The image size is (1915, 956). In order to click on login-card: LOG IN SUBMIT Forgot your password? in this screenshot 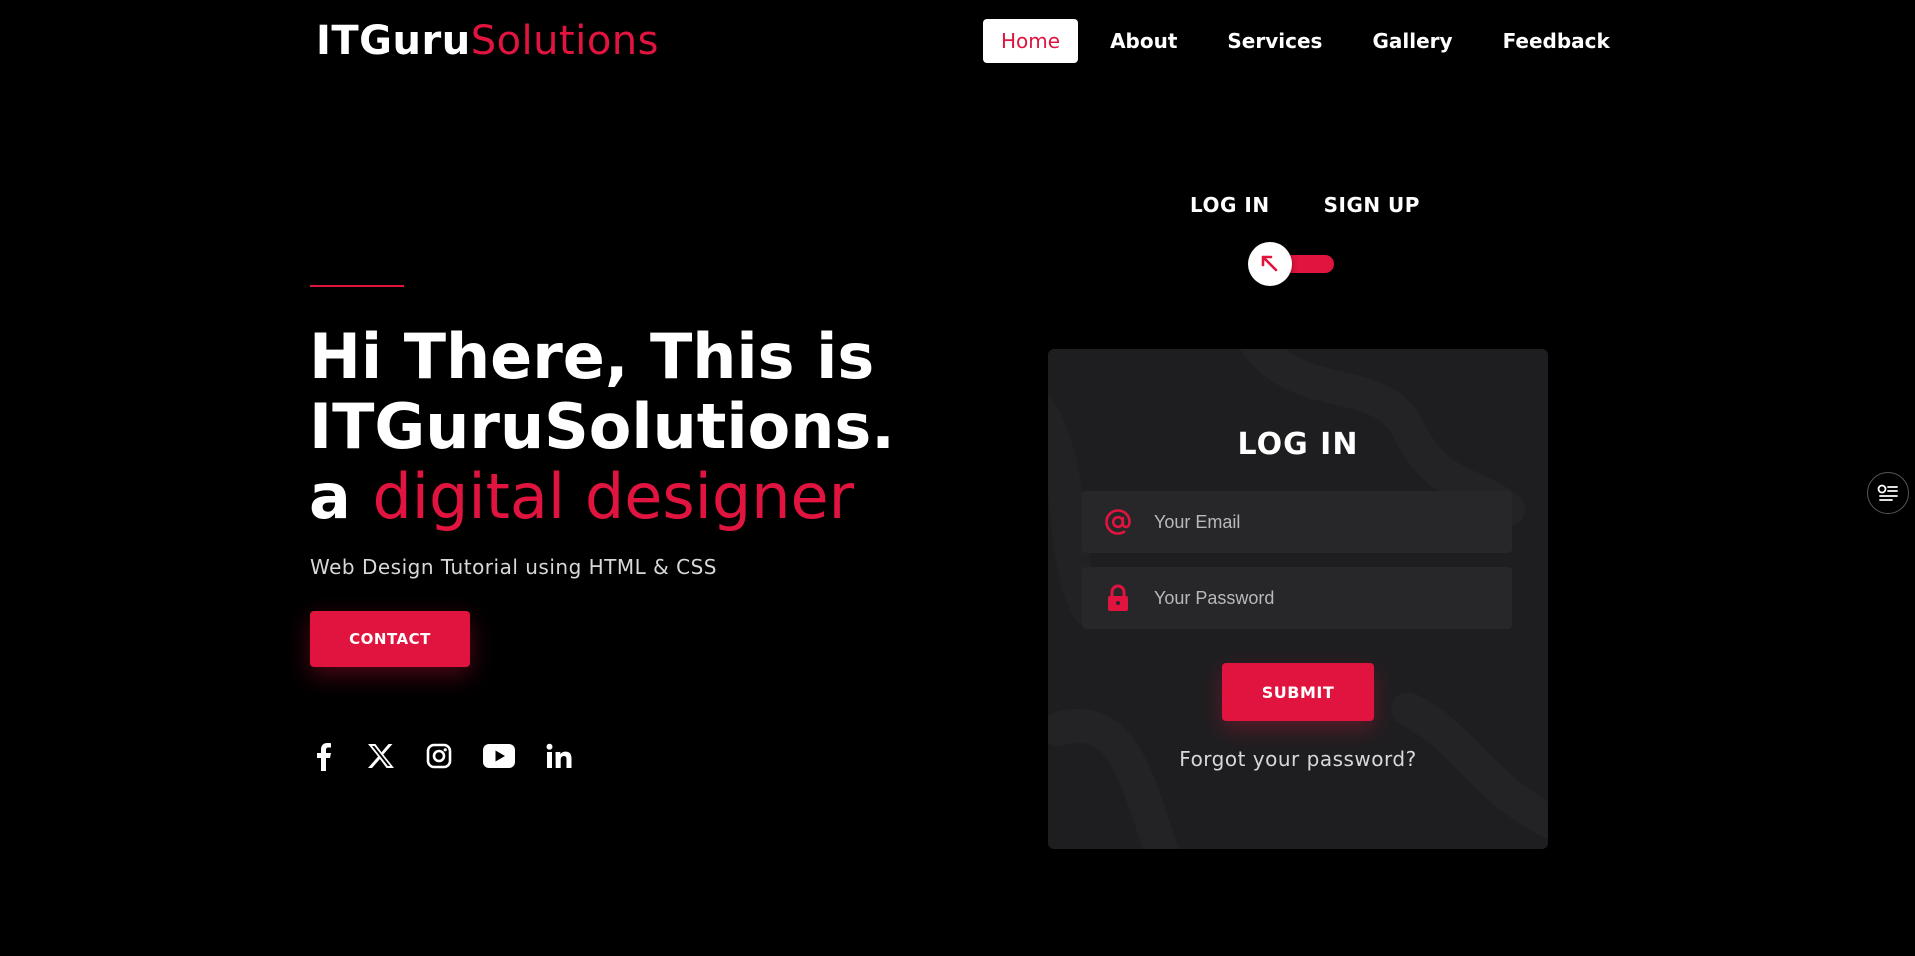, I will do `click(1298, 599)`.